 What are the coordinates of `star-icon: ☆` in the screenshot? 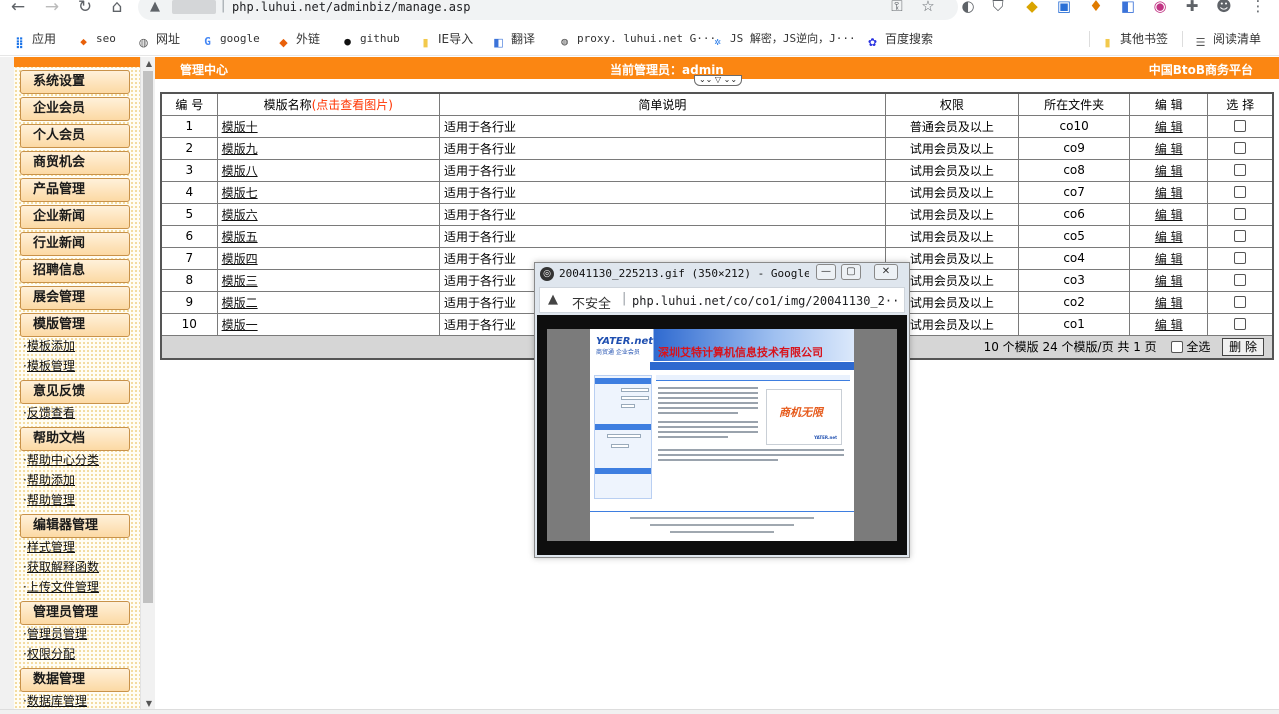 It's located at (928, 7).